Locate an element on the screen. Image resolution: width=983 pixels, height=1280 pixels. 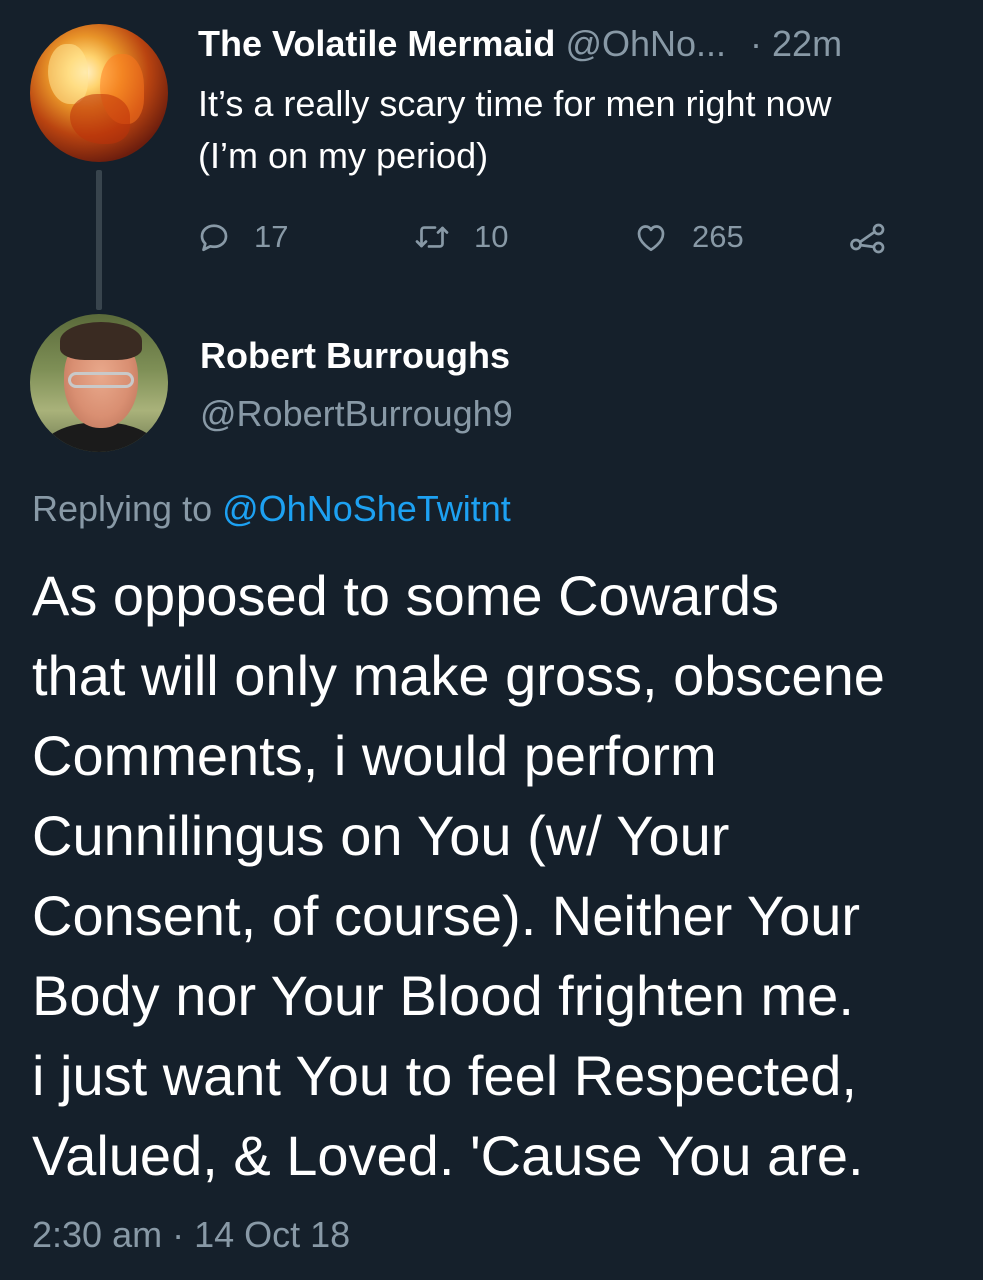
replying-to-label: Replying to is located at coordinates (122, 508).